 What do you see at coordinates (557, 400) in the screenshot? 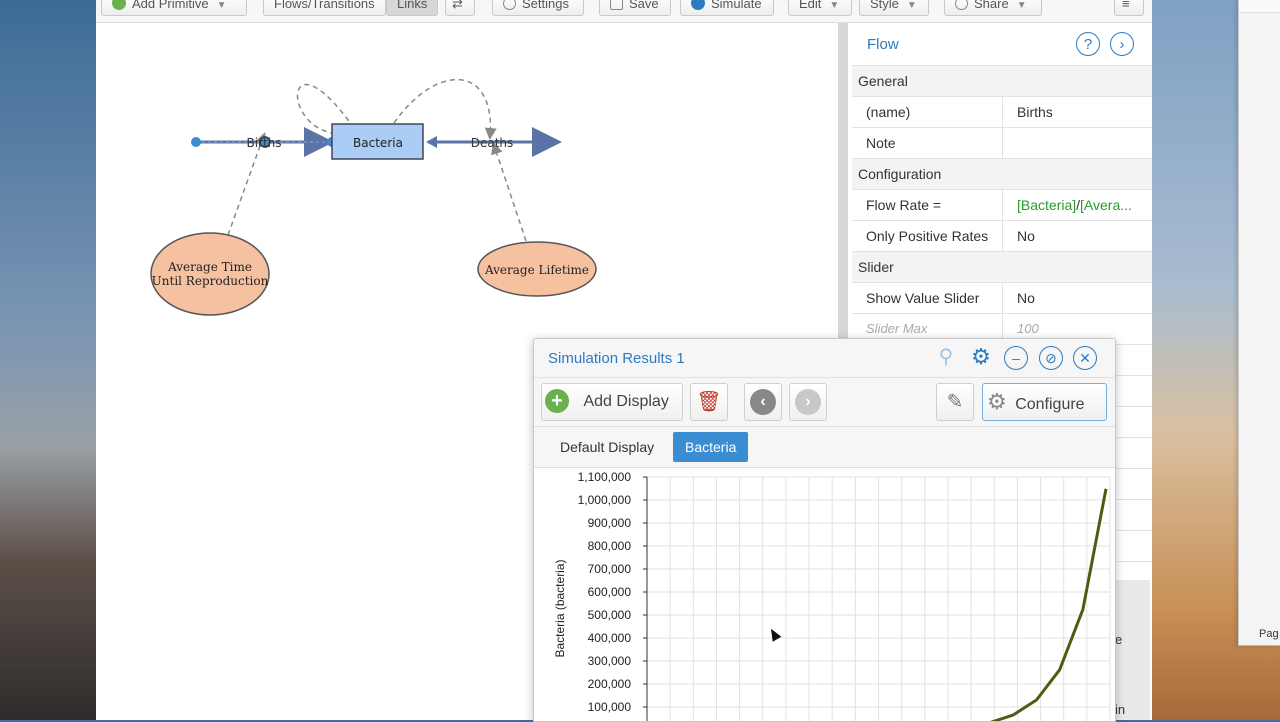
I see `plus-icon: +` at bounding box center [557, 400].